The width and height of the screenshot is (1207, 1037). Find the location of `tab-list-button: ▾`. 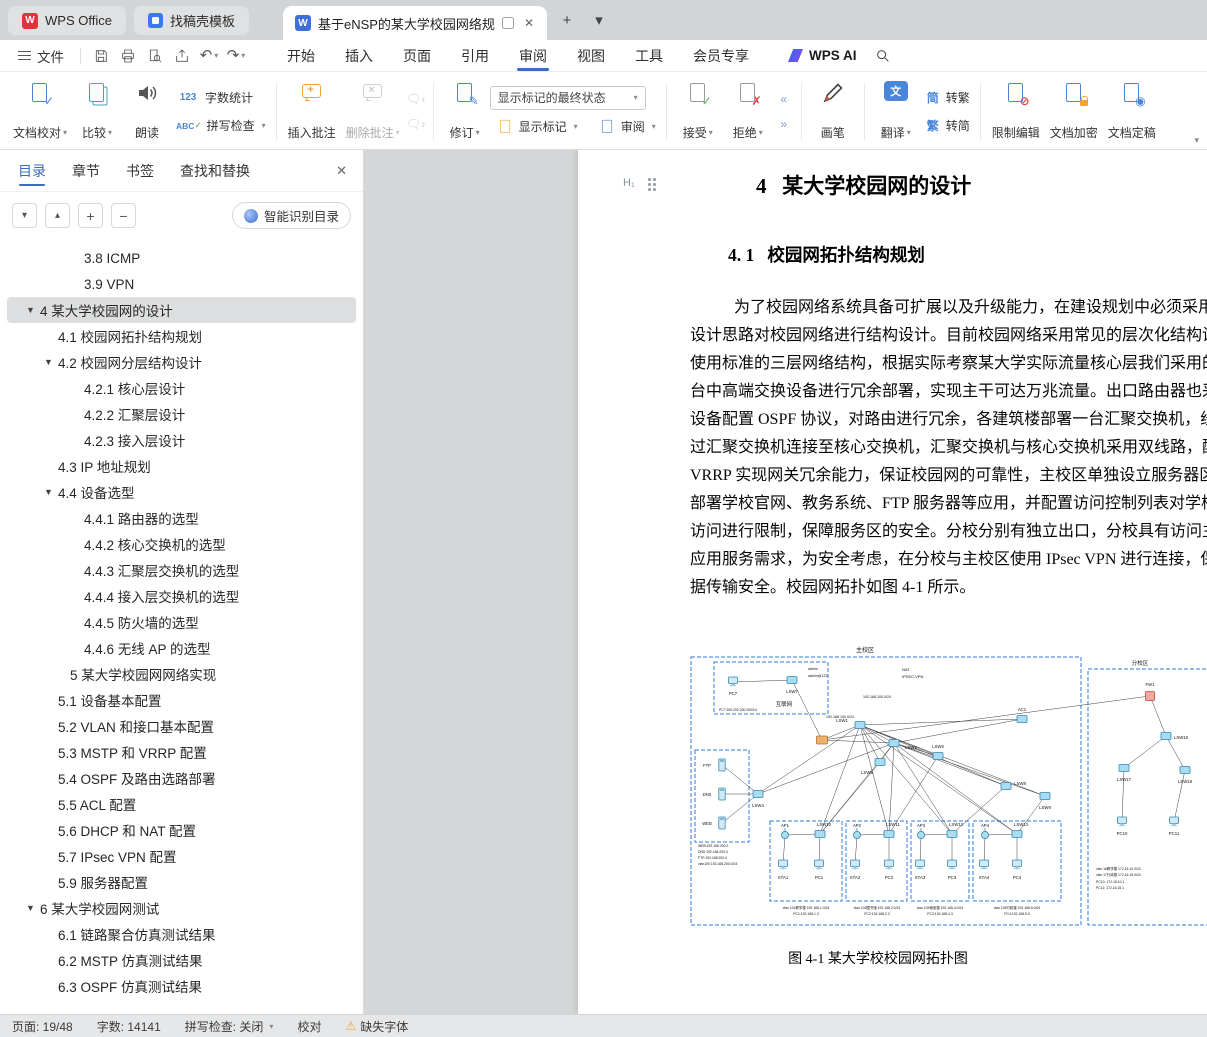

tab-list-button: ▾ is located at coordinates (599, 20).